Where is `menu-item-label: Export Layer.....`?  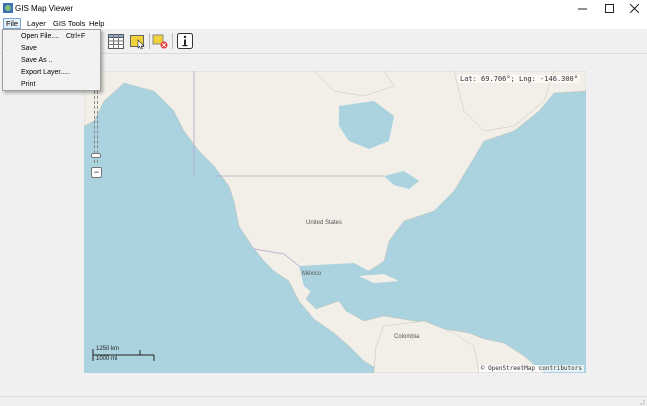
menu-item-label: Export Layer..... is located at coordinates (46, 72).